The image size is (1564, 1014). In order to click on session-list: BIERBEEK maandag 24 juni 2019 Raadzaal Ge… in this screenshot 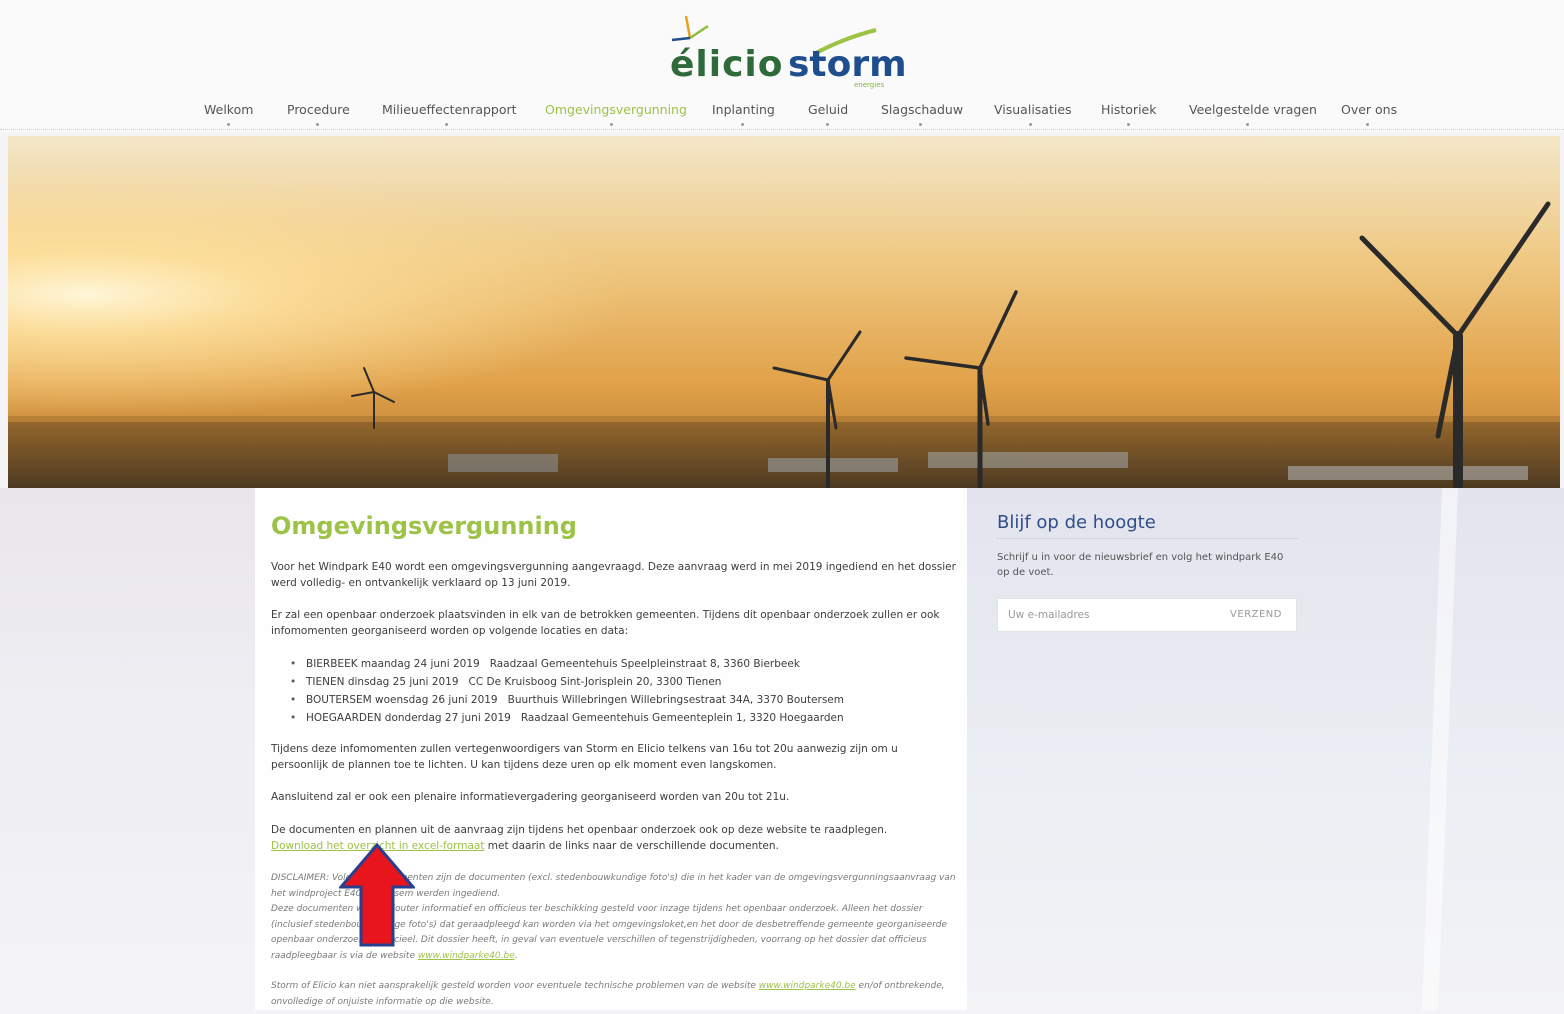, I will do `click(567, 691)`.